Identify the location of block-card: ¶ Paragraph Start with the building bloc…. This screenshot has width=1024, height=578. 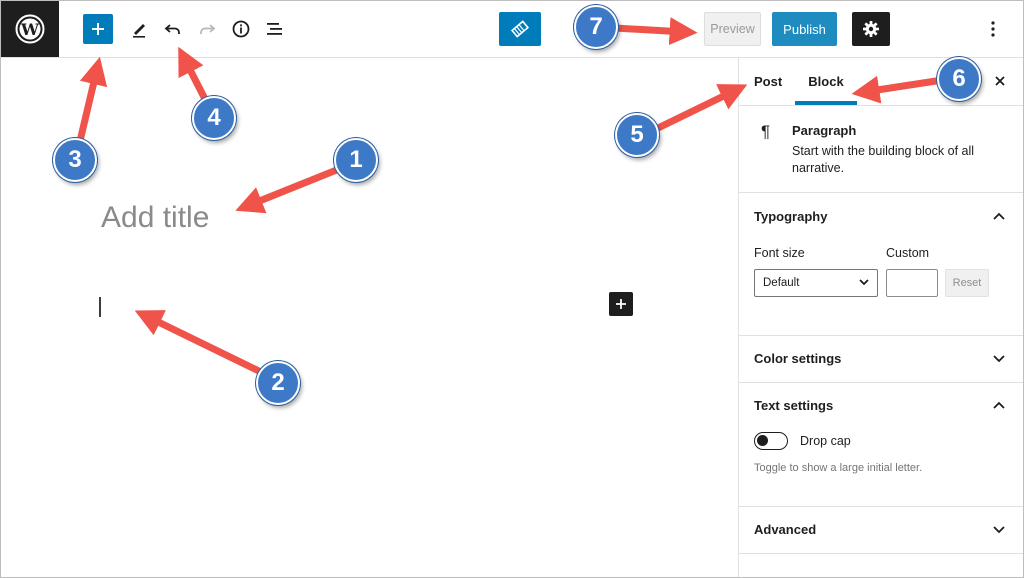
(881, 149).